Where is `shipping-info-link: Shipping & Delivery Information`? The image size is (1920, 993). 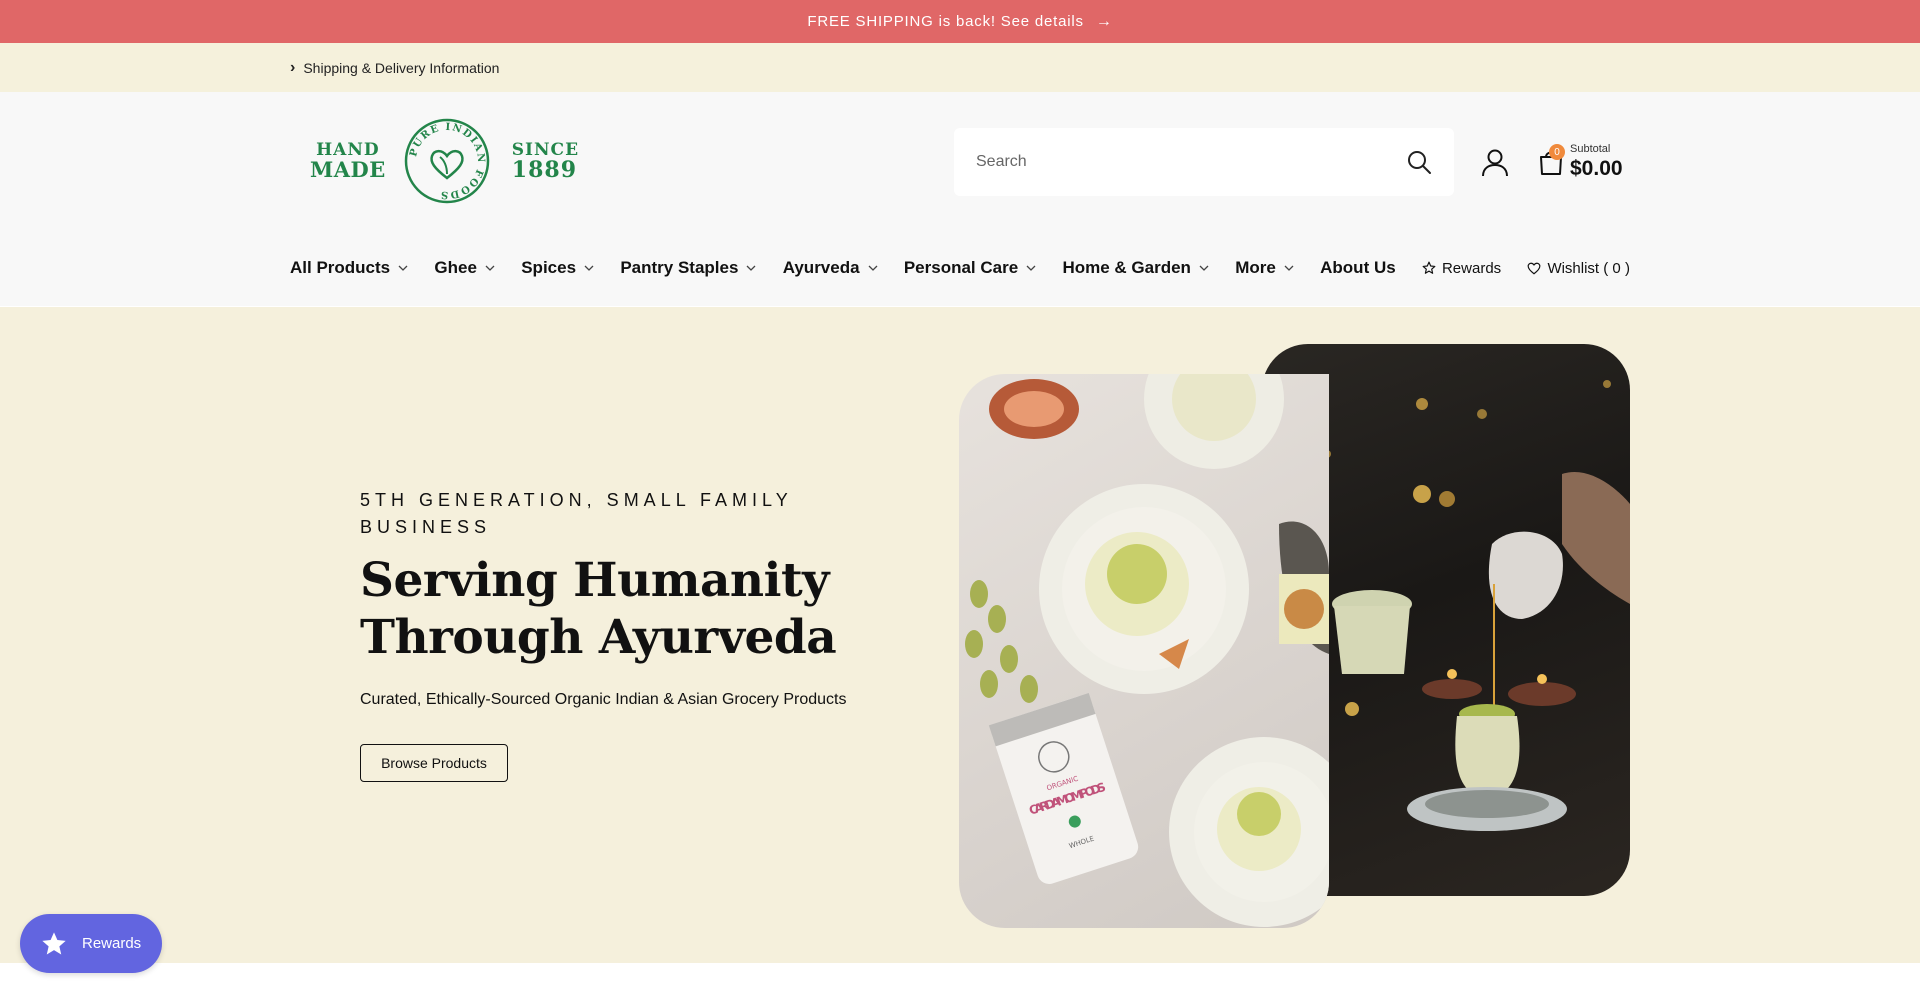 shipping-info-link: Shipping & Delivery Information is located at coordinates (401, 68).